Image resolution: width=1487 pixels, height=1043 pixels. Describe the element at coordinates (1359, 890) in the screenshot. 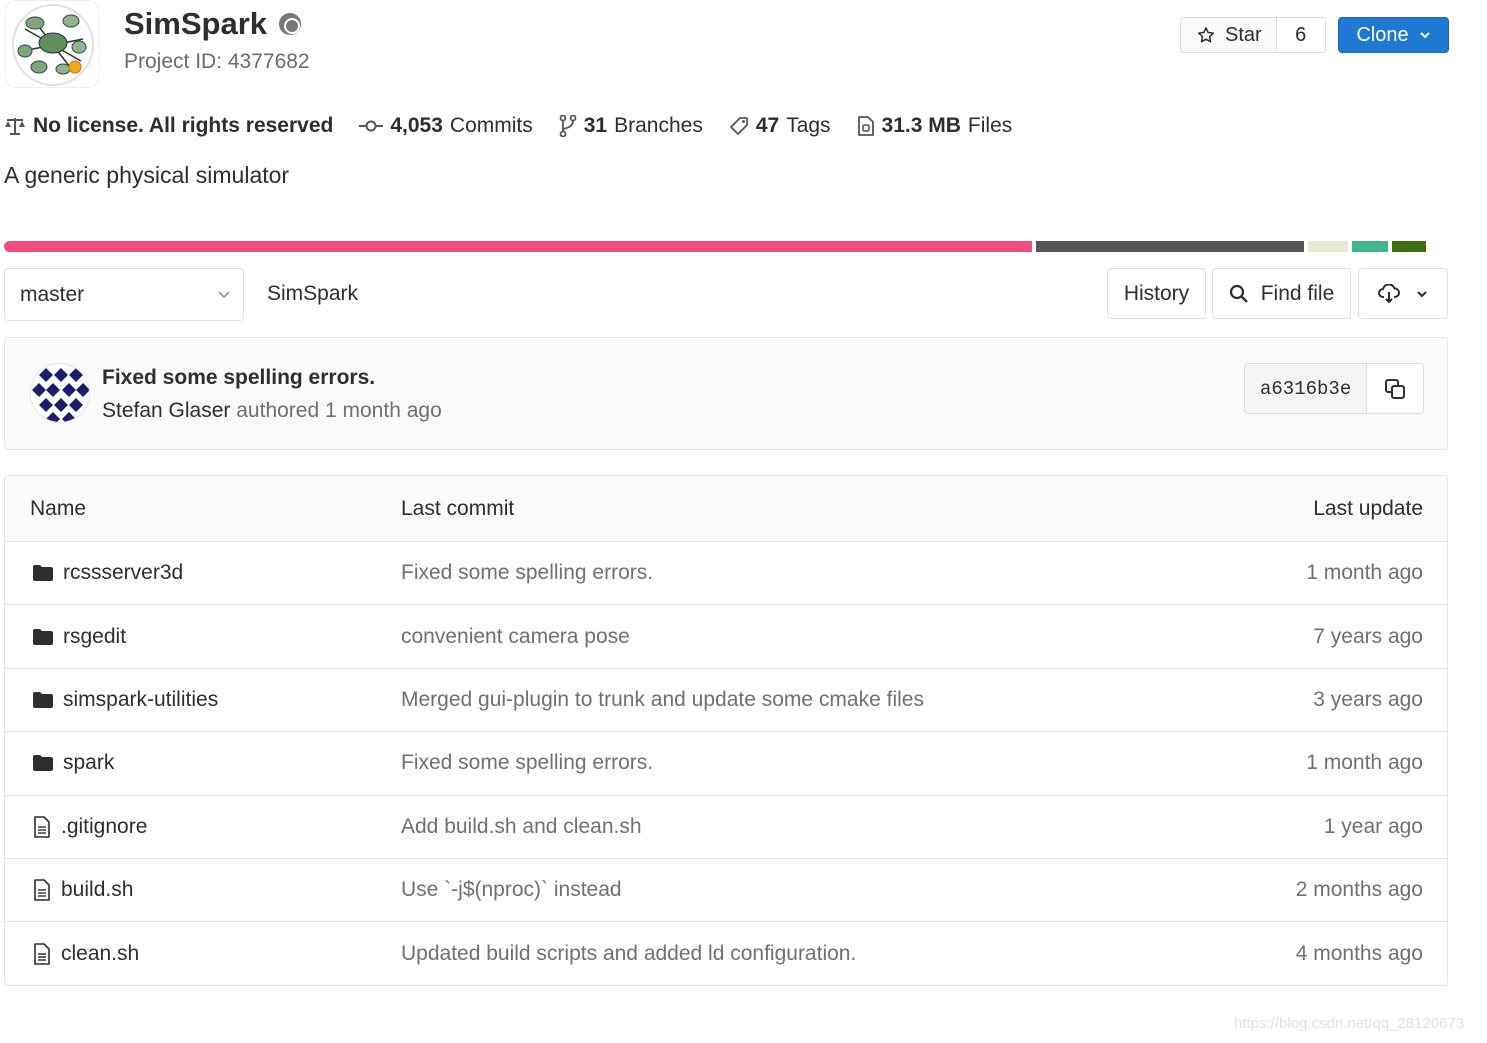

I see `row-last-update: 2 months ago` at that location.